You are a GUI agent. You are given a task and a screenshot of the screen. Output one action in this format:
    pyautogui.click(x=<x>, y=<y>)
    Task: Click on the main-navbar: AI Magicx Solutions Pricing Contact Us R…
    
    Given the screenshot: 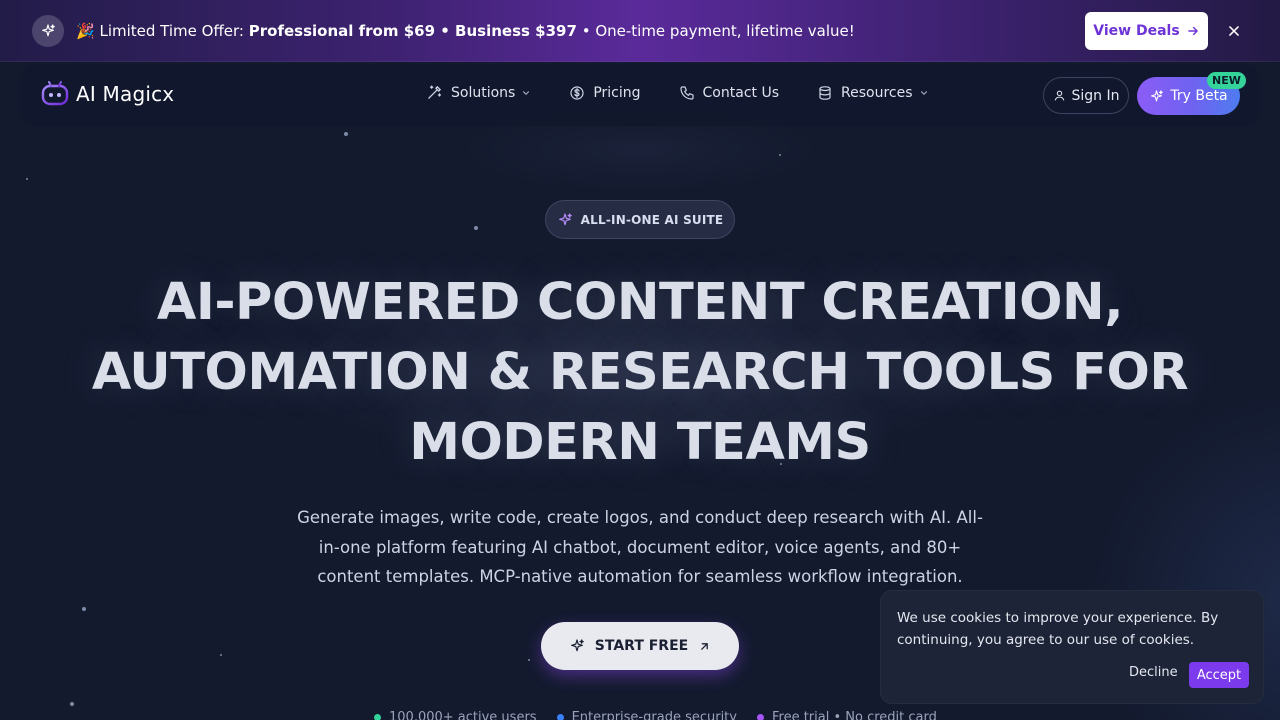 What is the action you would take?
    pyautogui.click(x=640, y=95)
    